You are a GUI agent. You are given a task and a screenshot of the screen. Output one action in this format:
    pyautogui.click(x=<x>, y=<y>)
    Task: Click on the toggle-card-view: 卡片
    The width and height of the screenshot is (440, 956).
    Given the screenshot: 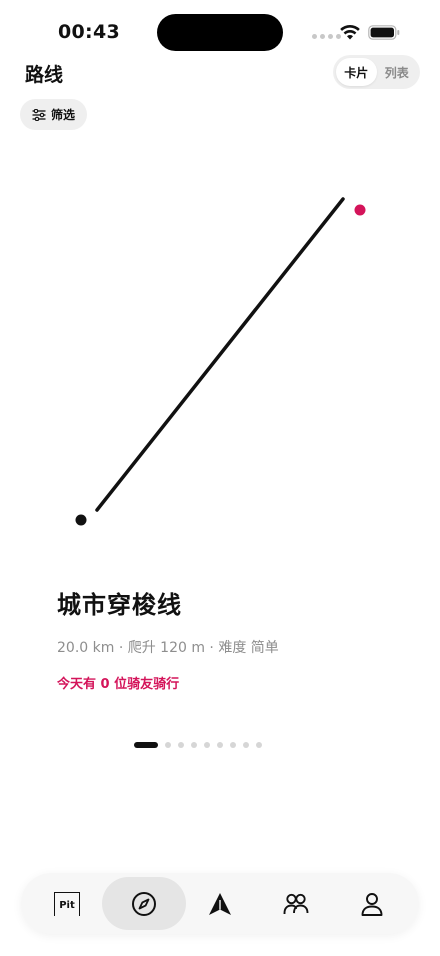 What is the action you would take?
    pyautogui.click(x=356, y=72)
    